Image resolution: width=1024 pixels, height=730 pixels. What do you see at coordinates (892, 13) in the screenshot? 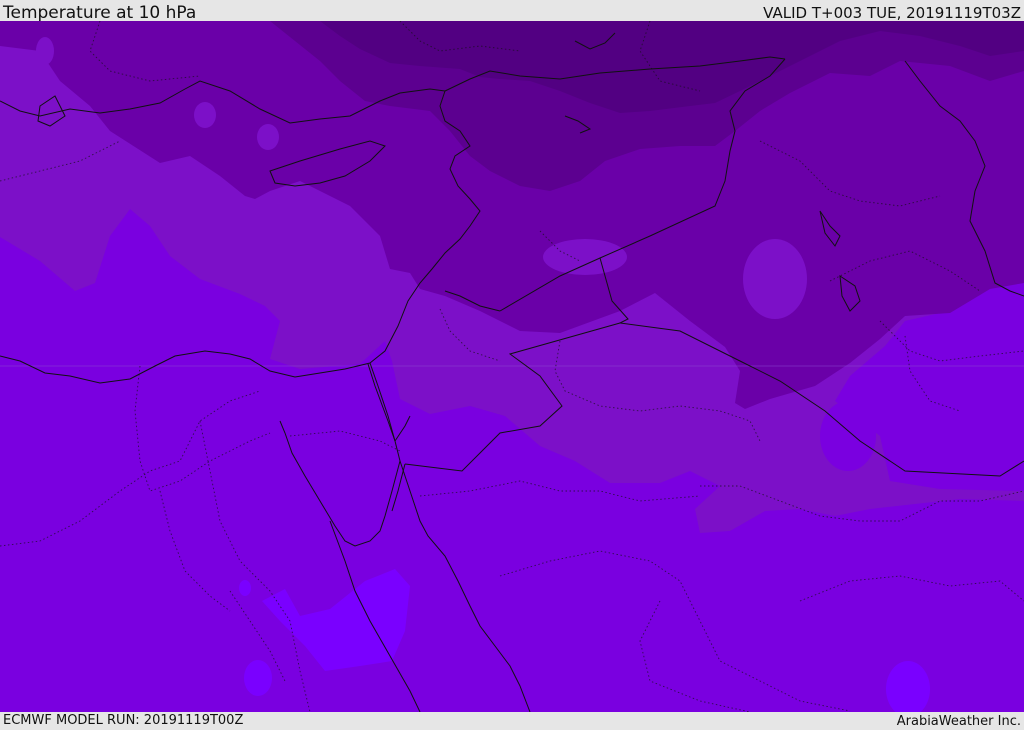
I see `valid-time: VALID T+003 TUE, 20191119T03Z` at bounding box center [892, 13].